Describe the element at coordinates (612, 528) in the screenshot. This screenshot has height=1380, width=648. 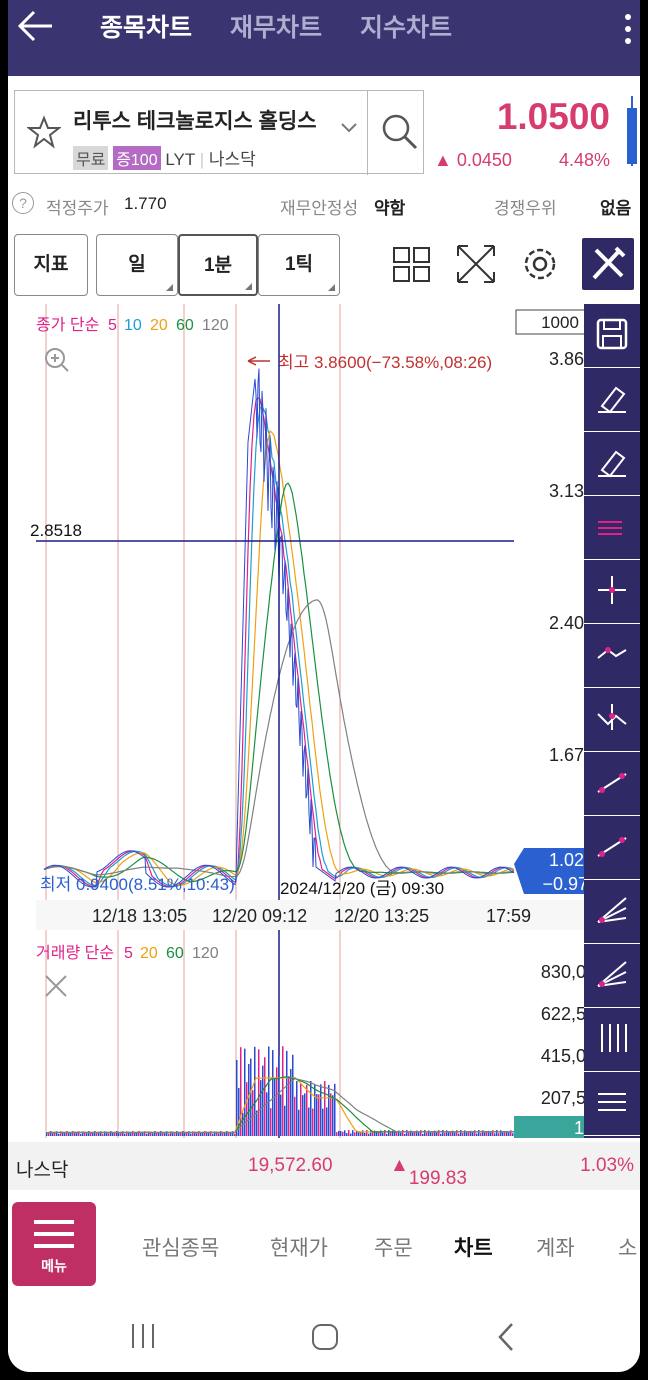
I see `hlc-line-tool` at that location.